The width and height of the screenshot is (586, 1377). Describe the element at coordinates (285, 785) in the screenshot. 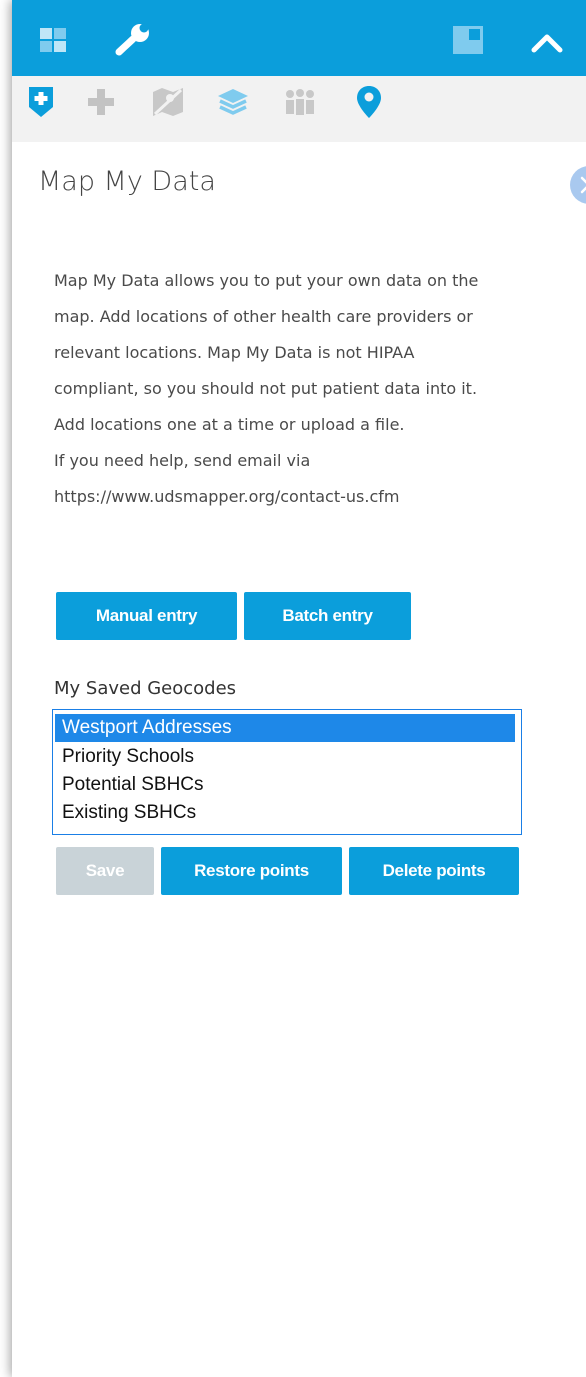

I see `list-item: Potential SBHCs` at that location.